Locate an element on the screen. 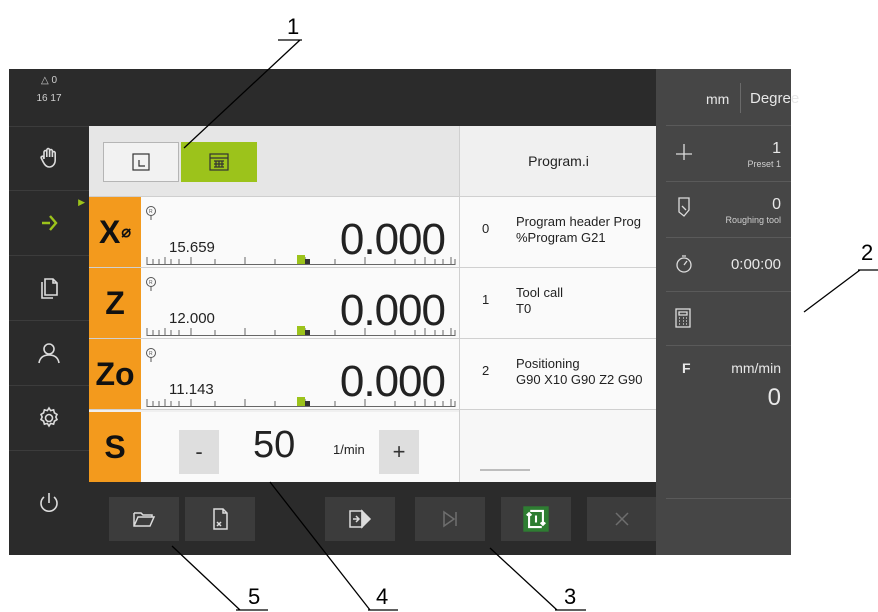 The image size is (878, 612). open-program-button is located at coordinates (144, 519).